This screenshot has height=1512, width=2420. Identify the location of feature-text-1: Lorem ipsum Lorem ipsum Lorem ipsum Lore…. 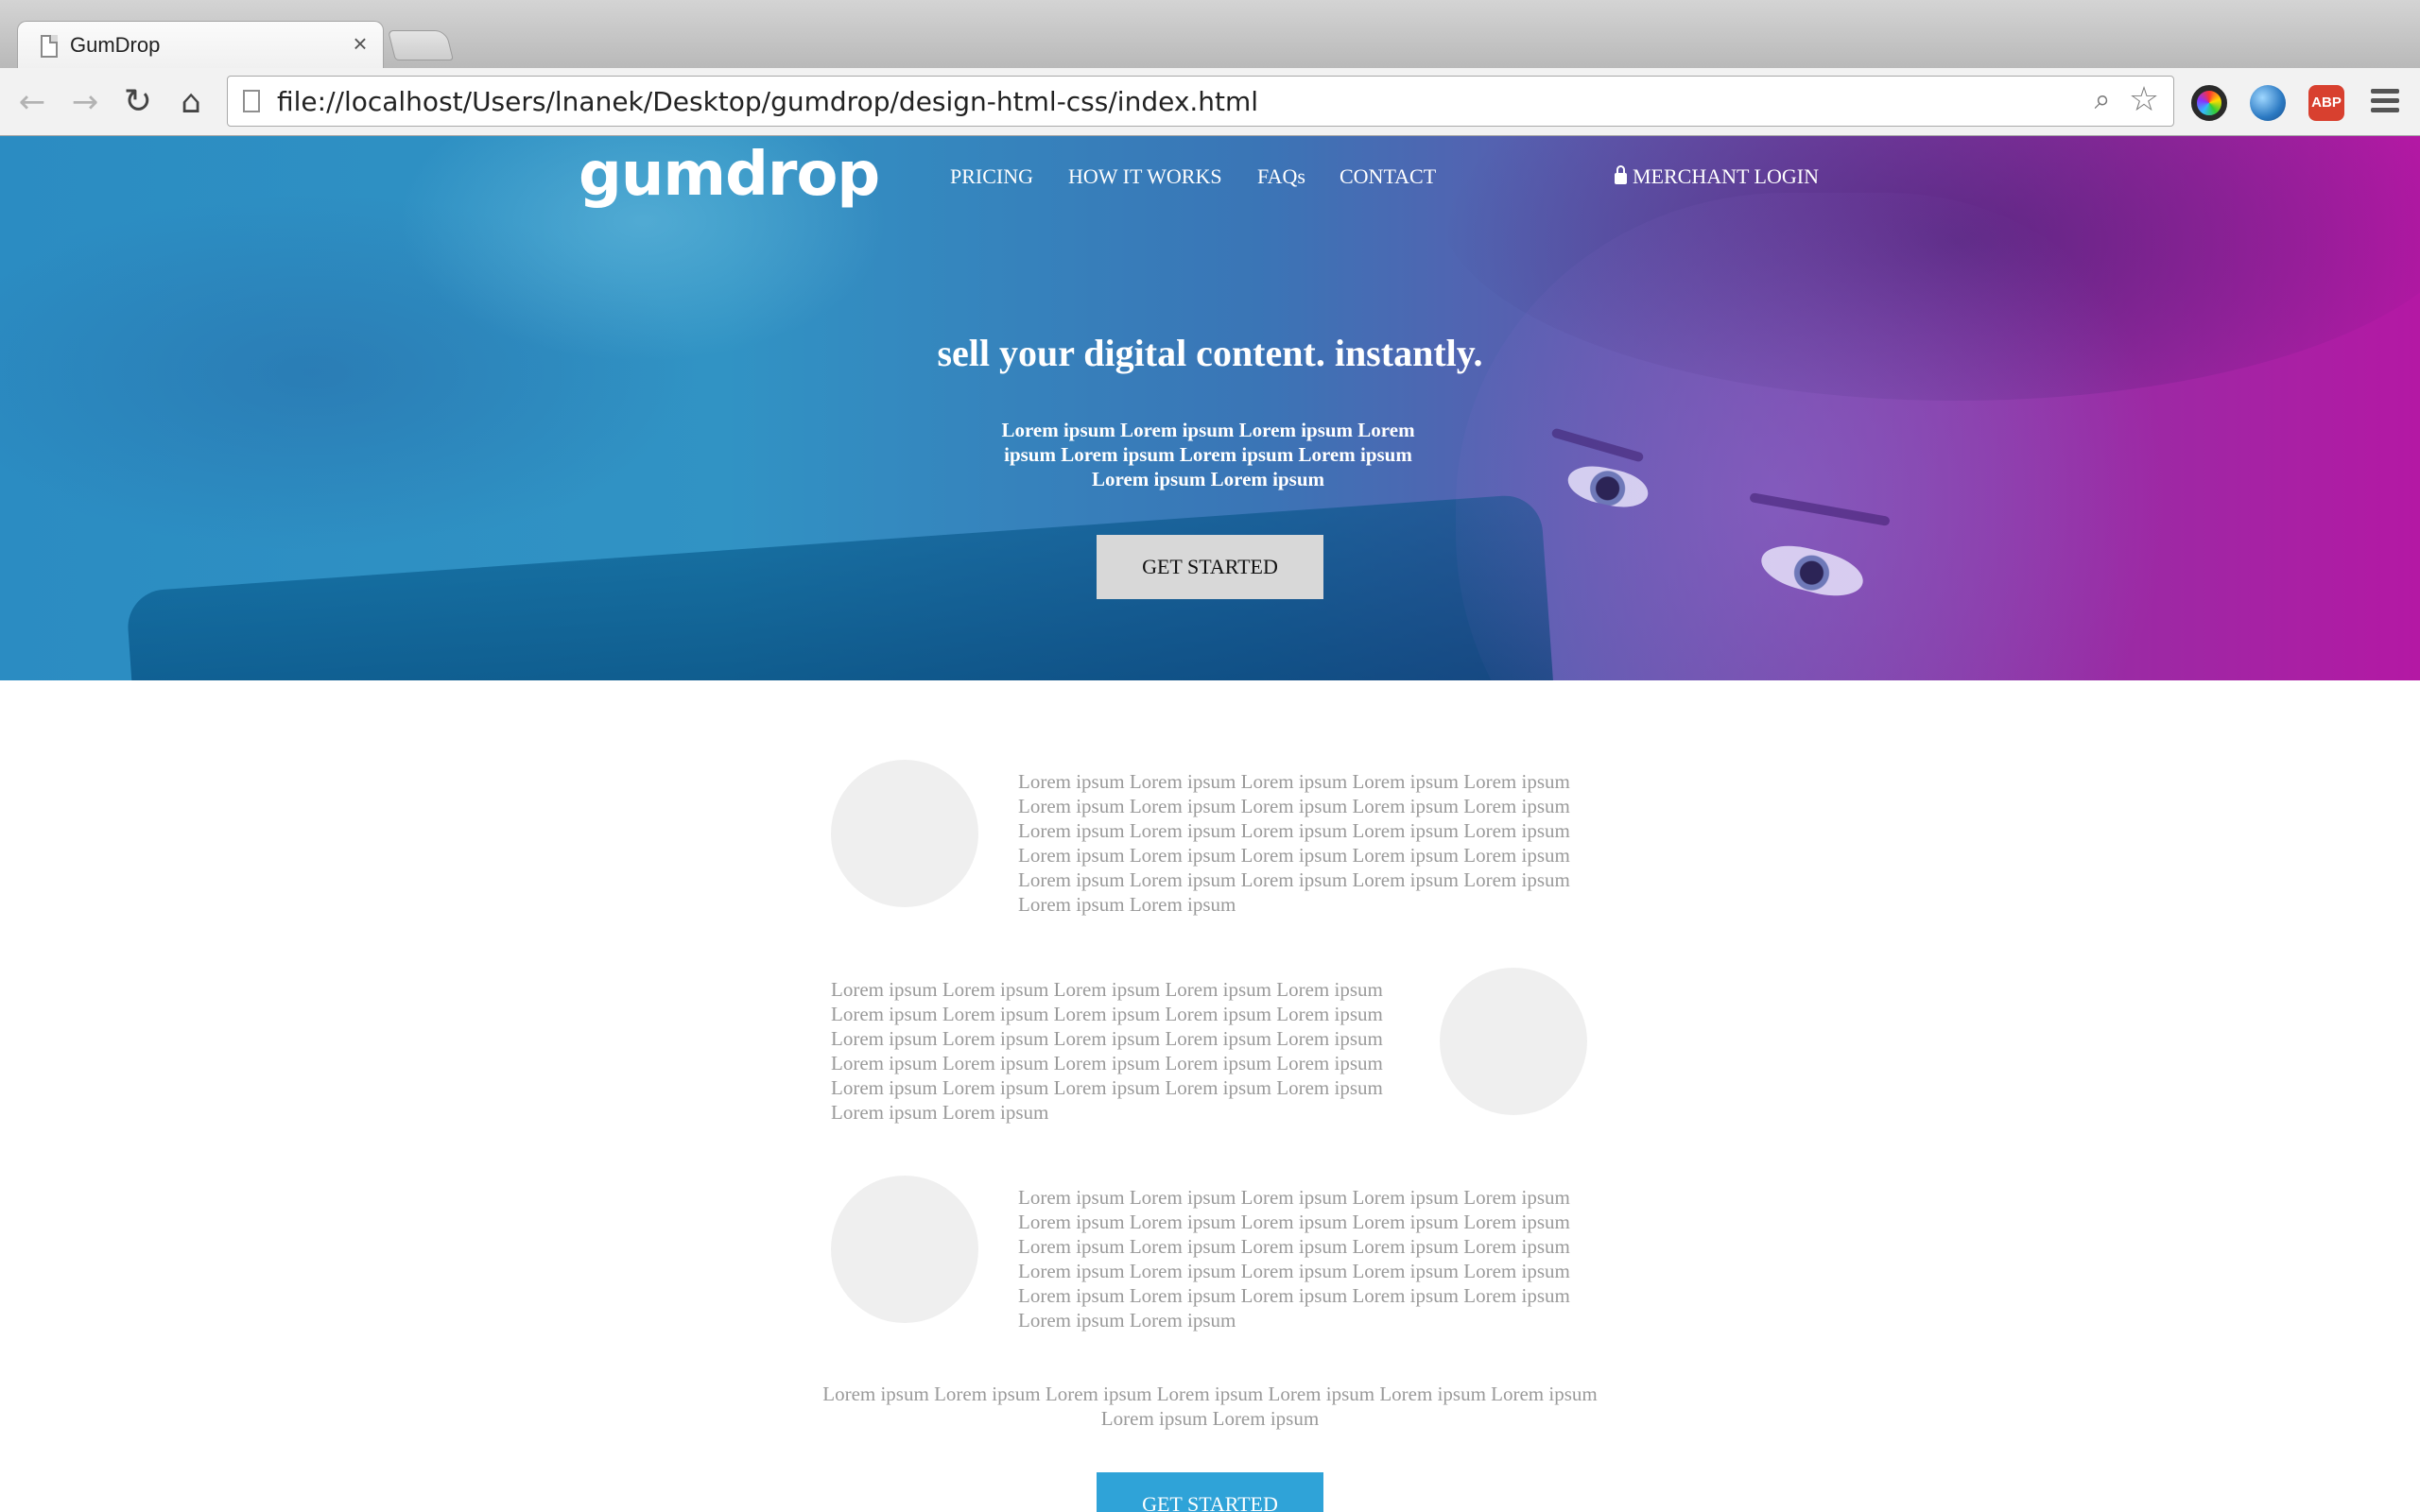
(1294, 843).